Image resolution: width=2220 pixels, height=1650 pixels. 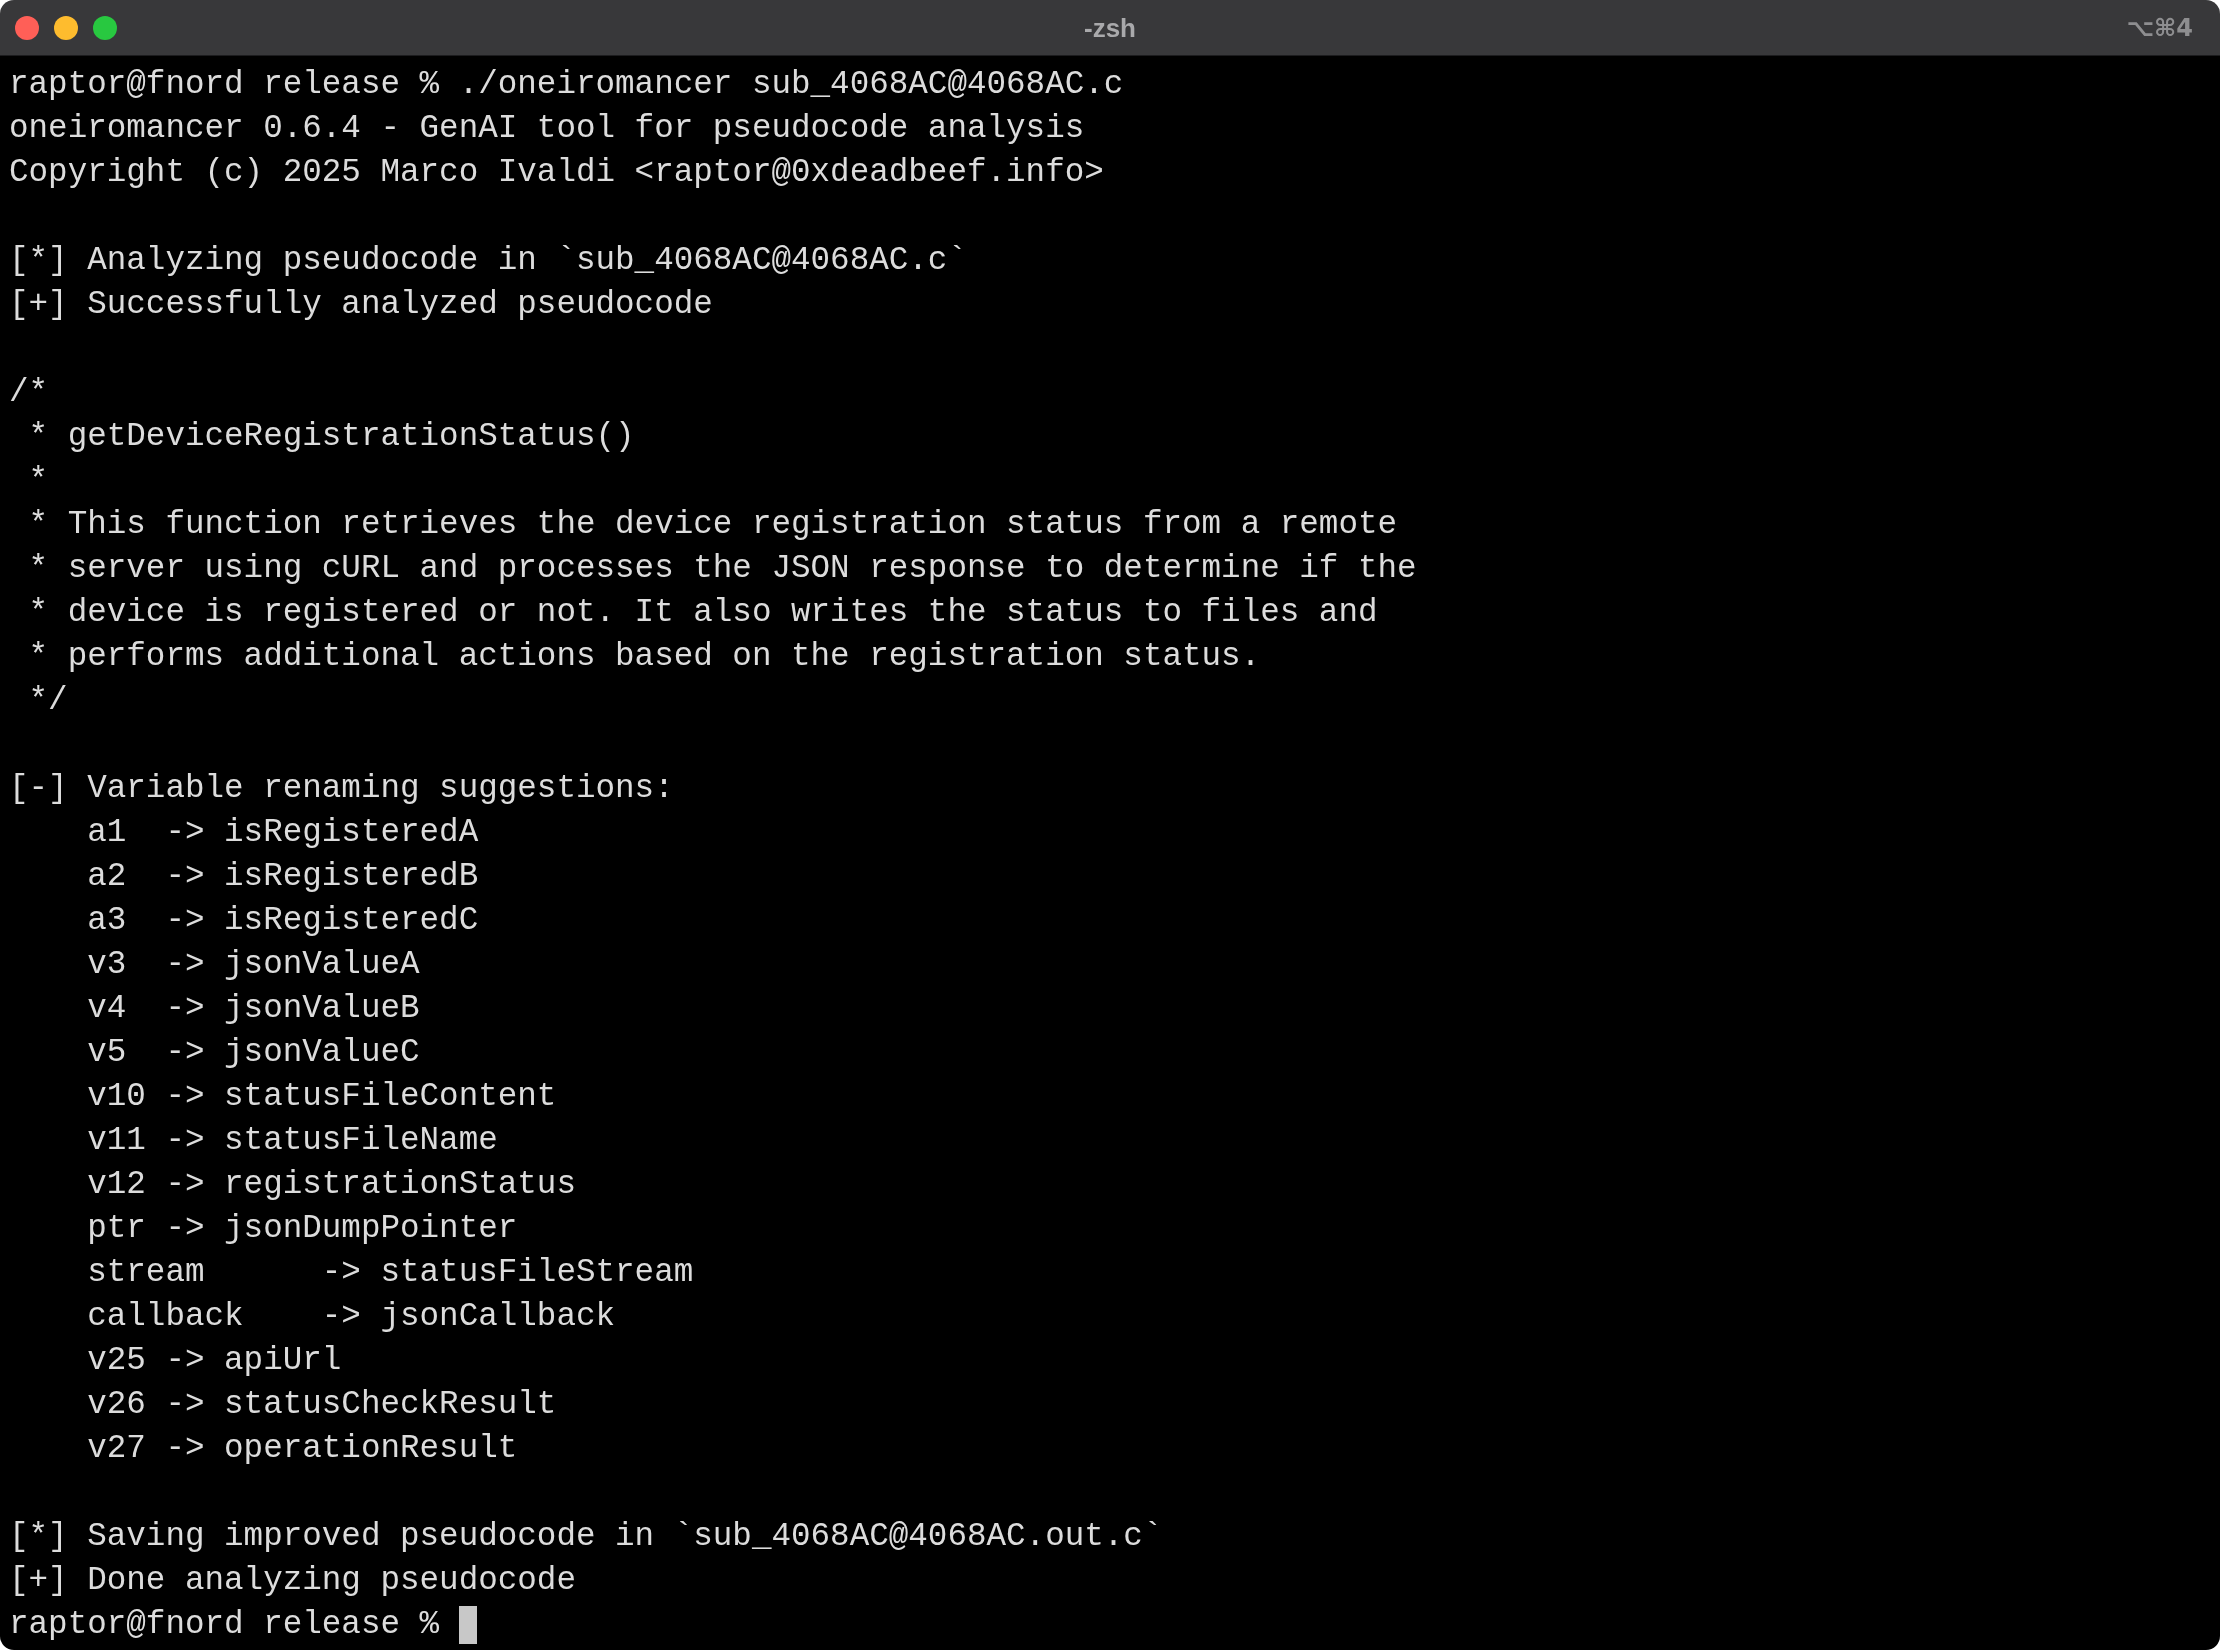 I want to click on rename-suggestion: v11 -> statusFileName, so click(x=292, y=1141).